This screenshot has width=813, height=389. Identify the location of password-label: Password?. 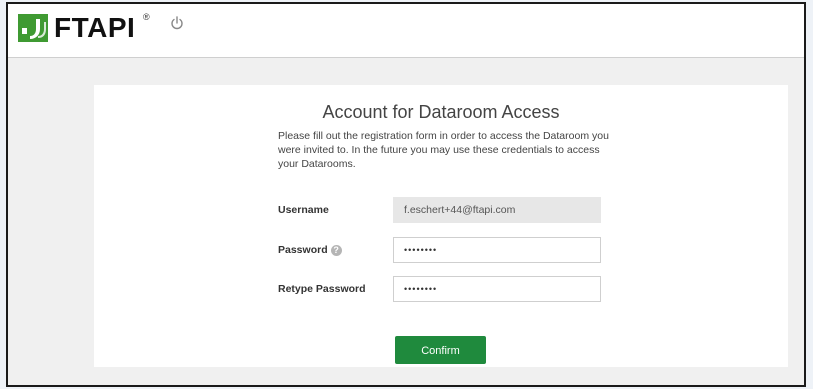
(310, 250).